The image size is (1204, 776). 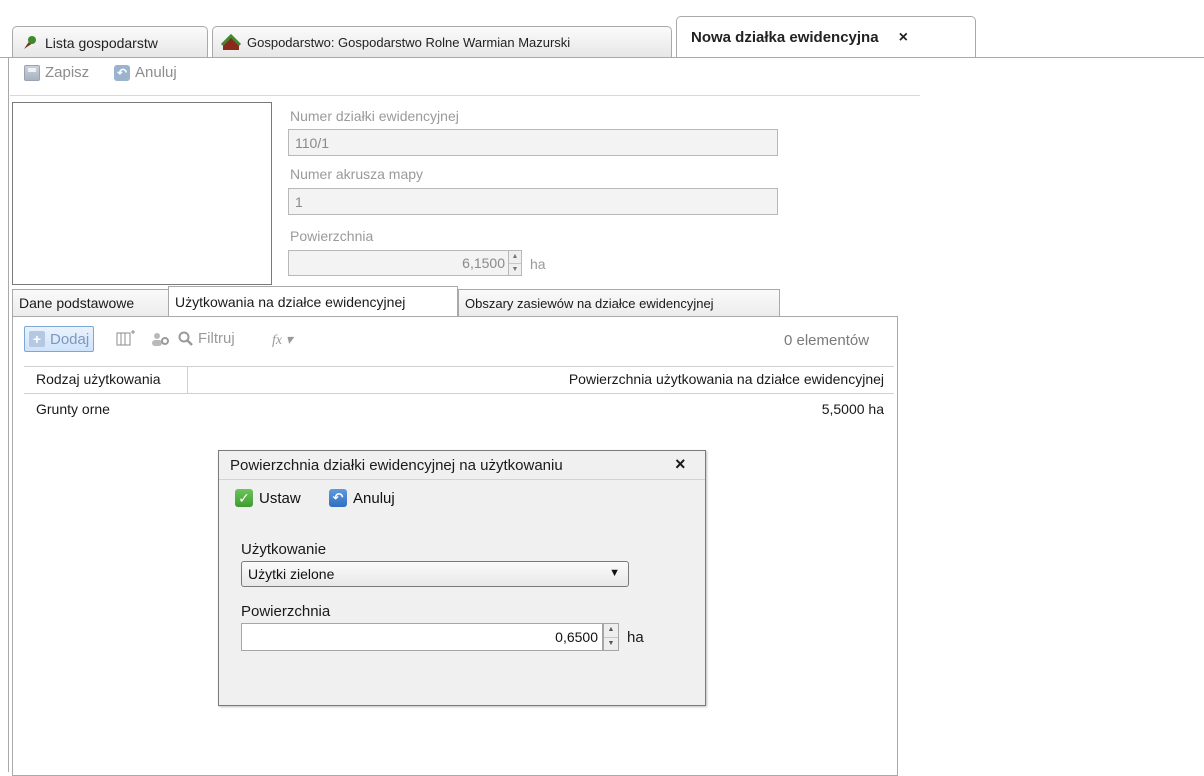 What do you see at coordinates (312, 142) in the screenshot?
I see `plot-number-value: 110/1` at bounding box center [312, 142].